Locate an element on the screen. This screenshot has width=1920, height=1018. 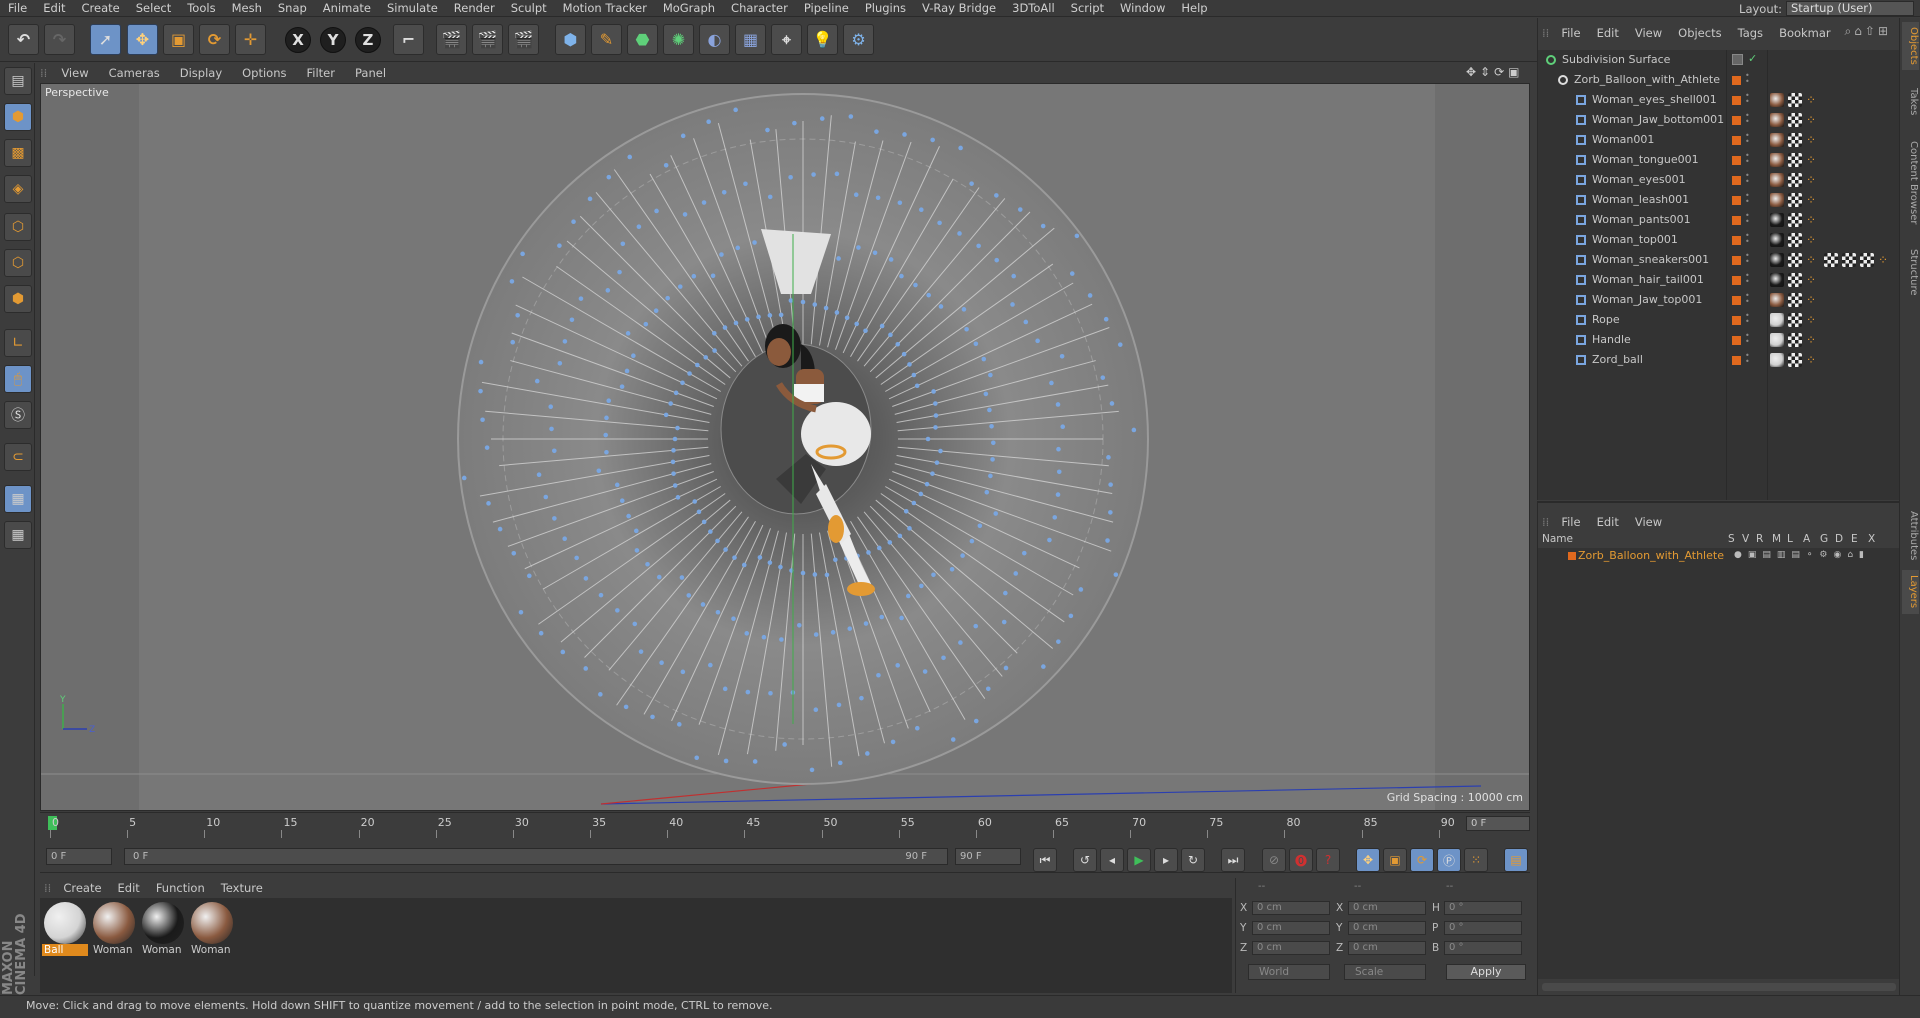
layer-menu-file: File is located at coordinates (1570, 522).